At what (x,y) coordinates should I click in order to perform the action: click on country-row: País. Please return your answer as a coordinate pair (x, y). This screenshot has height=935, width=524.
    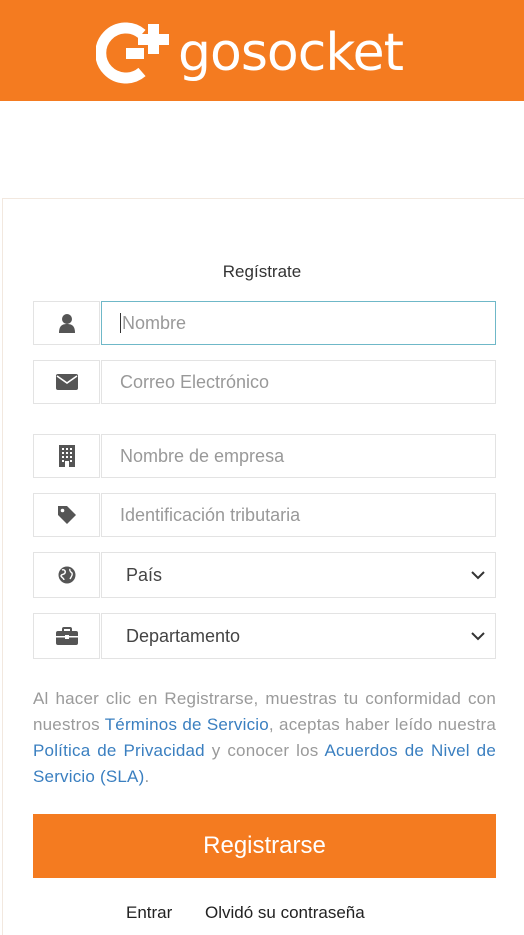
    Looking at the image, I should click on (264, 575).